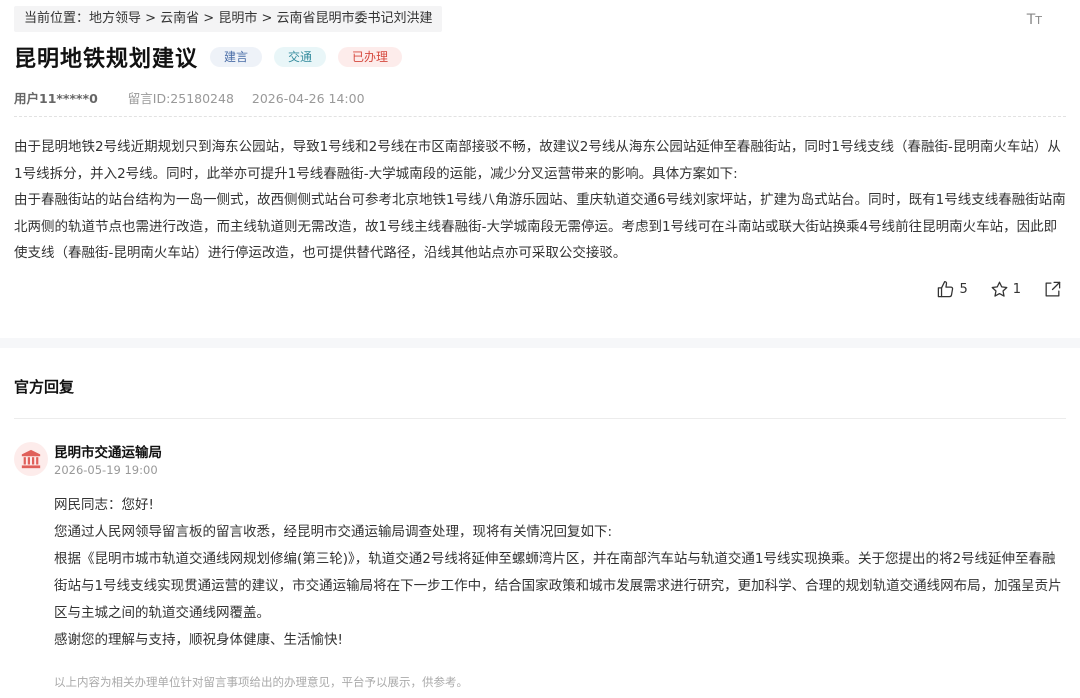 The height and width of the screenshot is (698, 1080). I want to click on like-button: 5, so click(952, 289).